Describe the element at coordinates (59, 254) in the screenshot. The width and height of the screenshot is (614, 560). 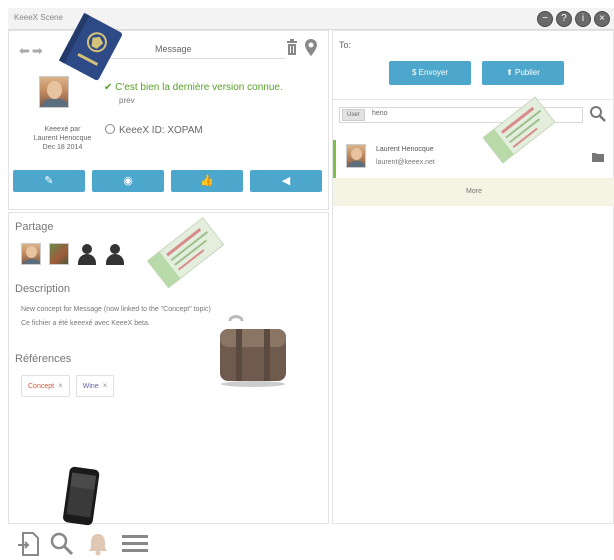
I see `share-avatar-user2` at that location.